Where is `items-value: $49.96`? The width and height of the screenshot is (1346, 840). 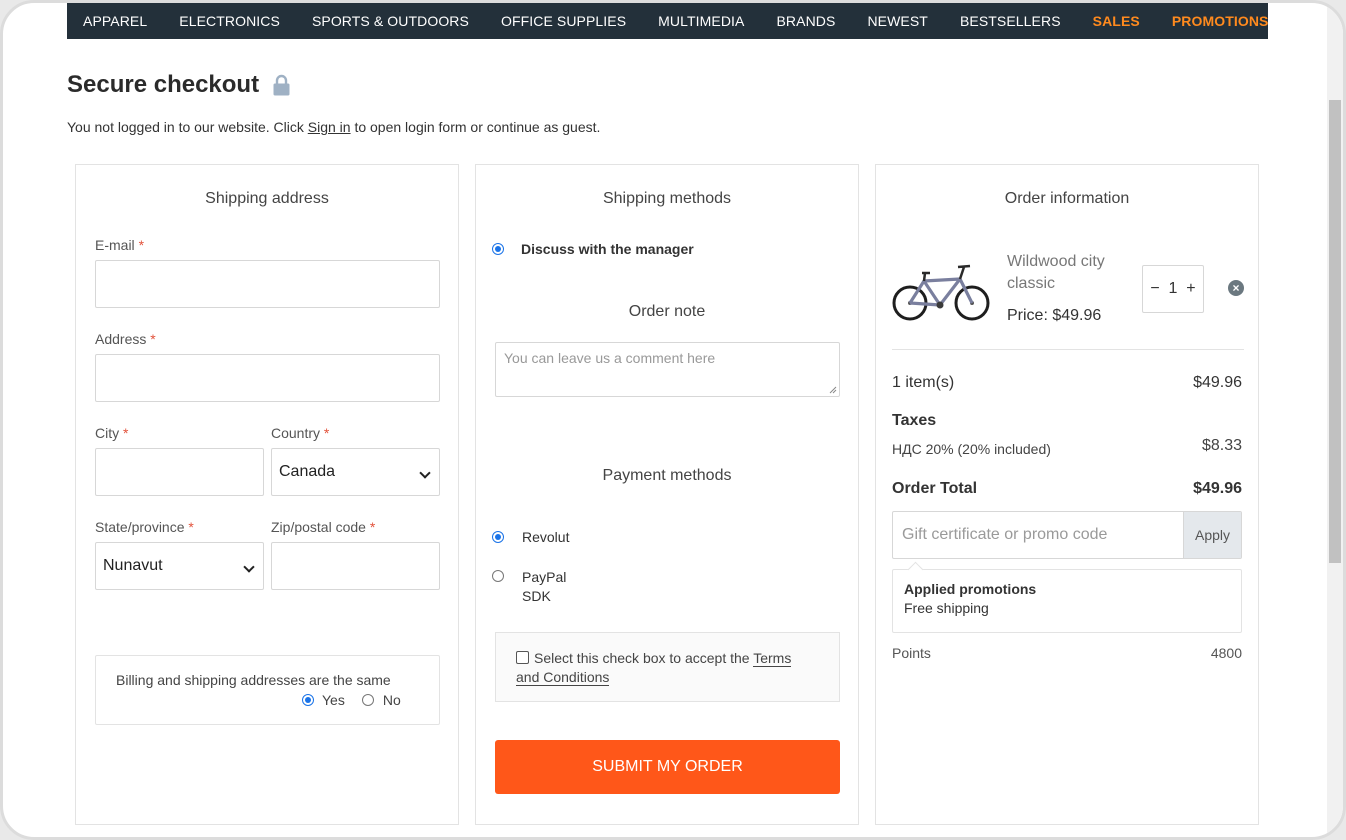
items-value: $49.96 is located at coordinates (1217, 382).